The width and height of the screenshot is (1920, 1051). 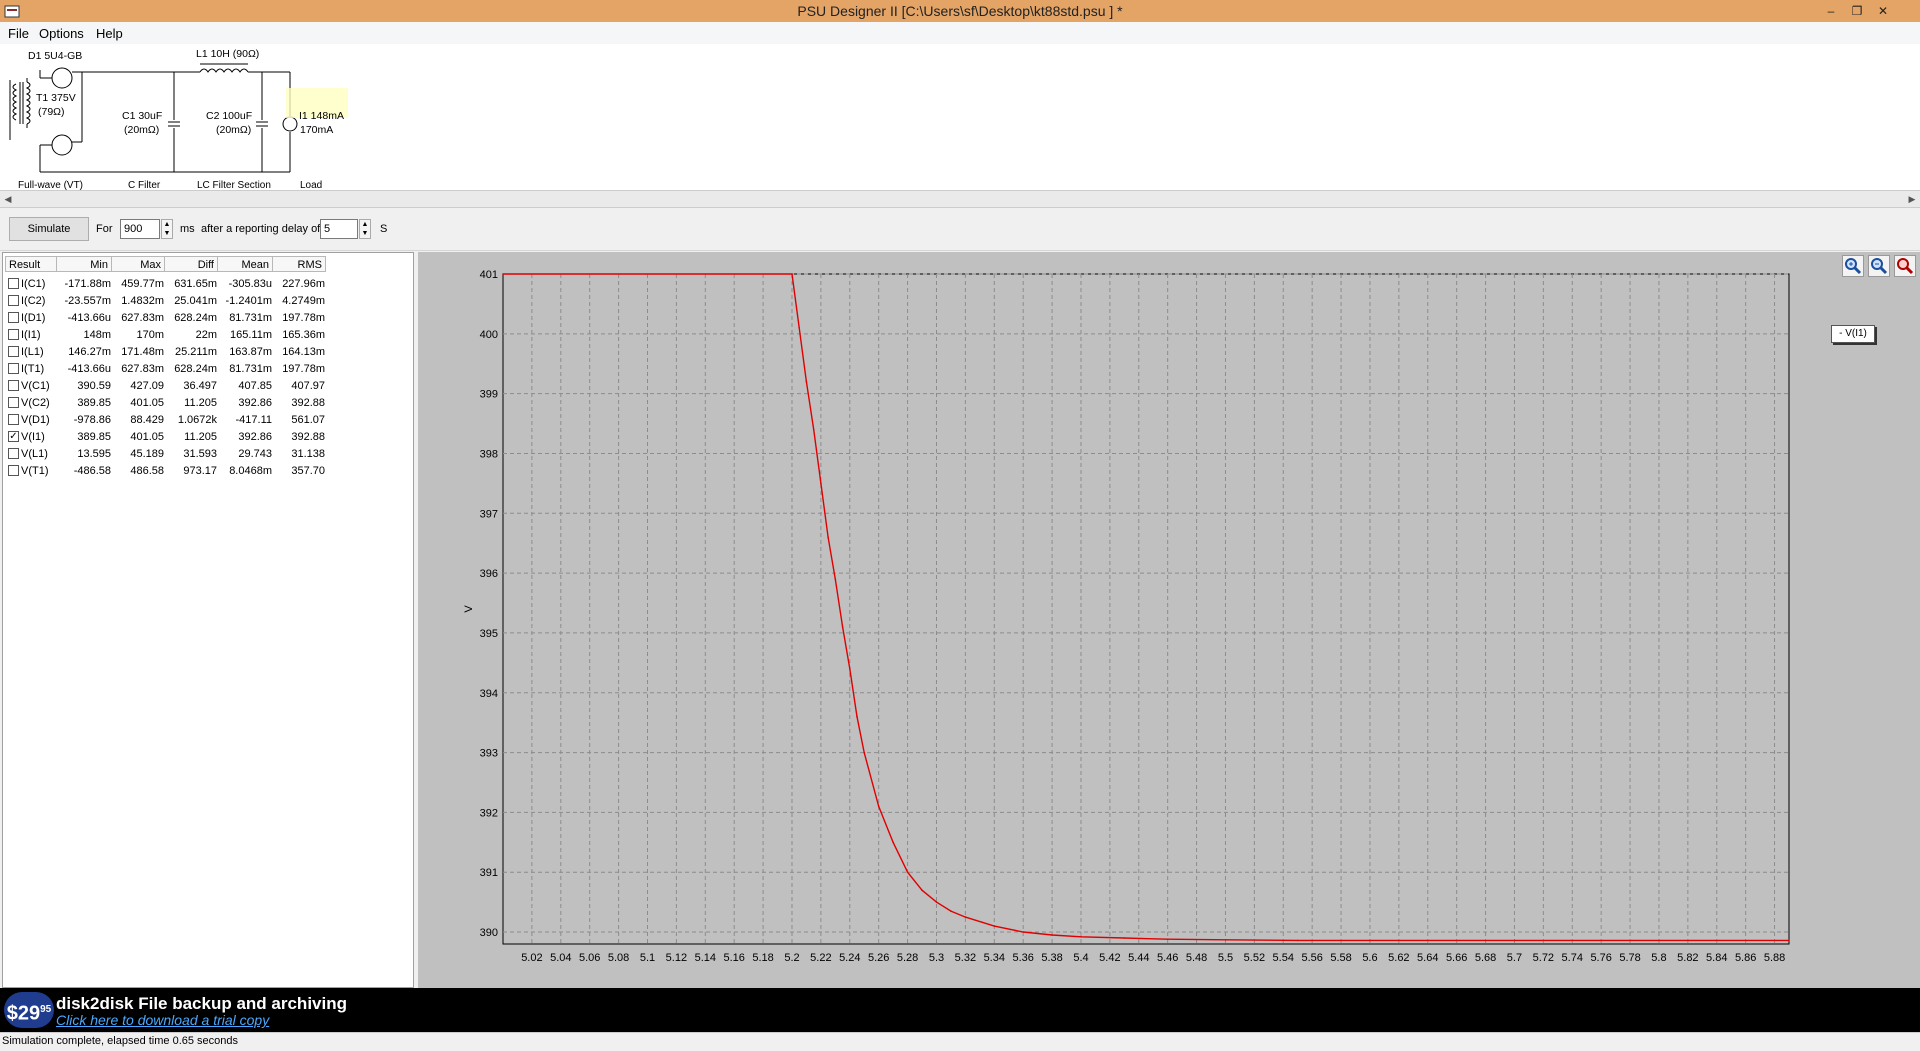 I want to click on menu-options: Options, so click(x=61, y=33).